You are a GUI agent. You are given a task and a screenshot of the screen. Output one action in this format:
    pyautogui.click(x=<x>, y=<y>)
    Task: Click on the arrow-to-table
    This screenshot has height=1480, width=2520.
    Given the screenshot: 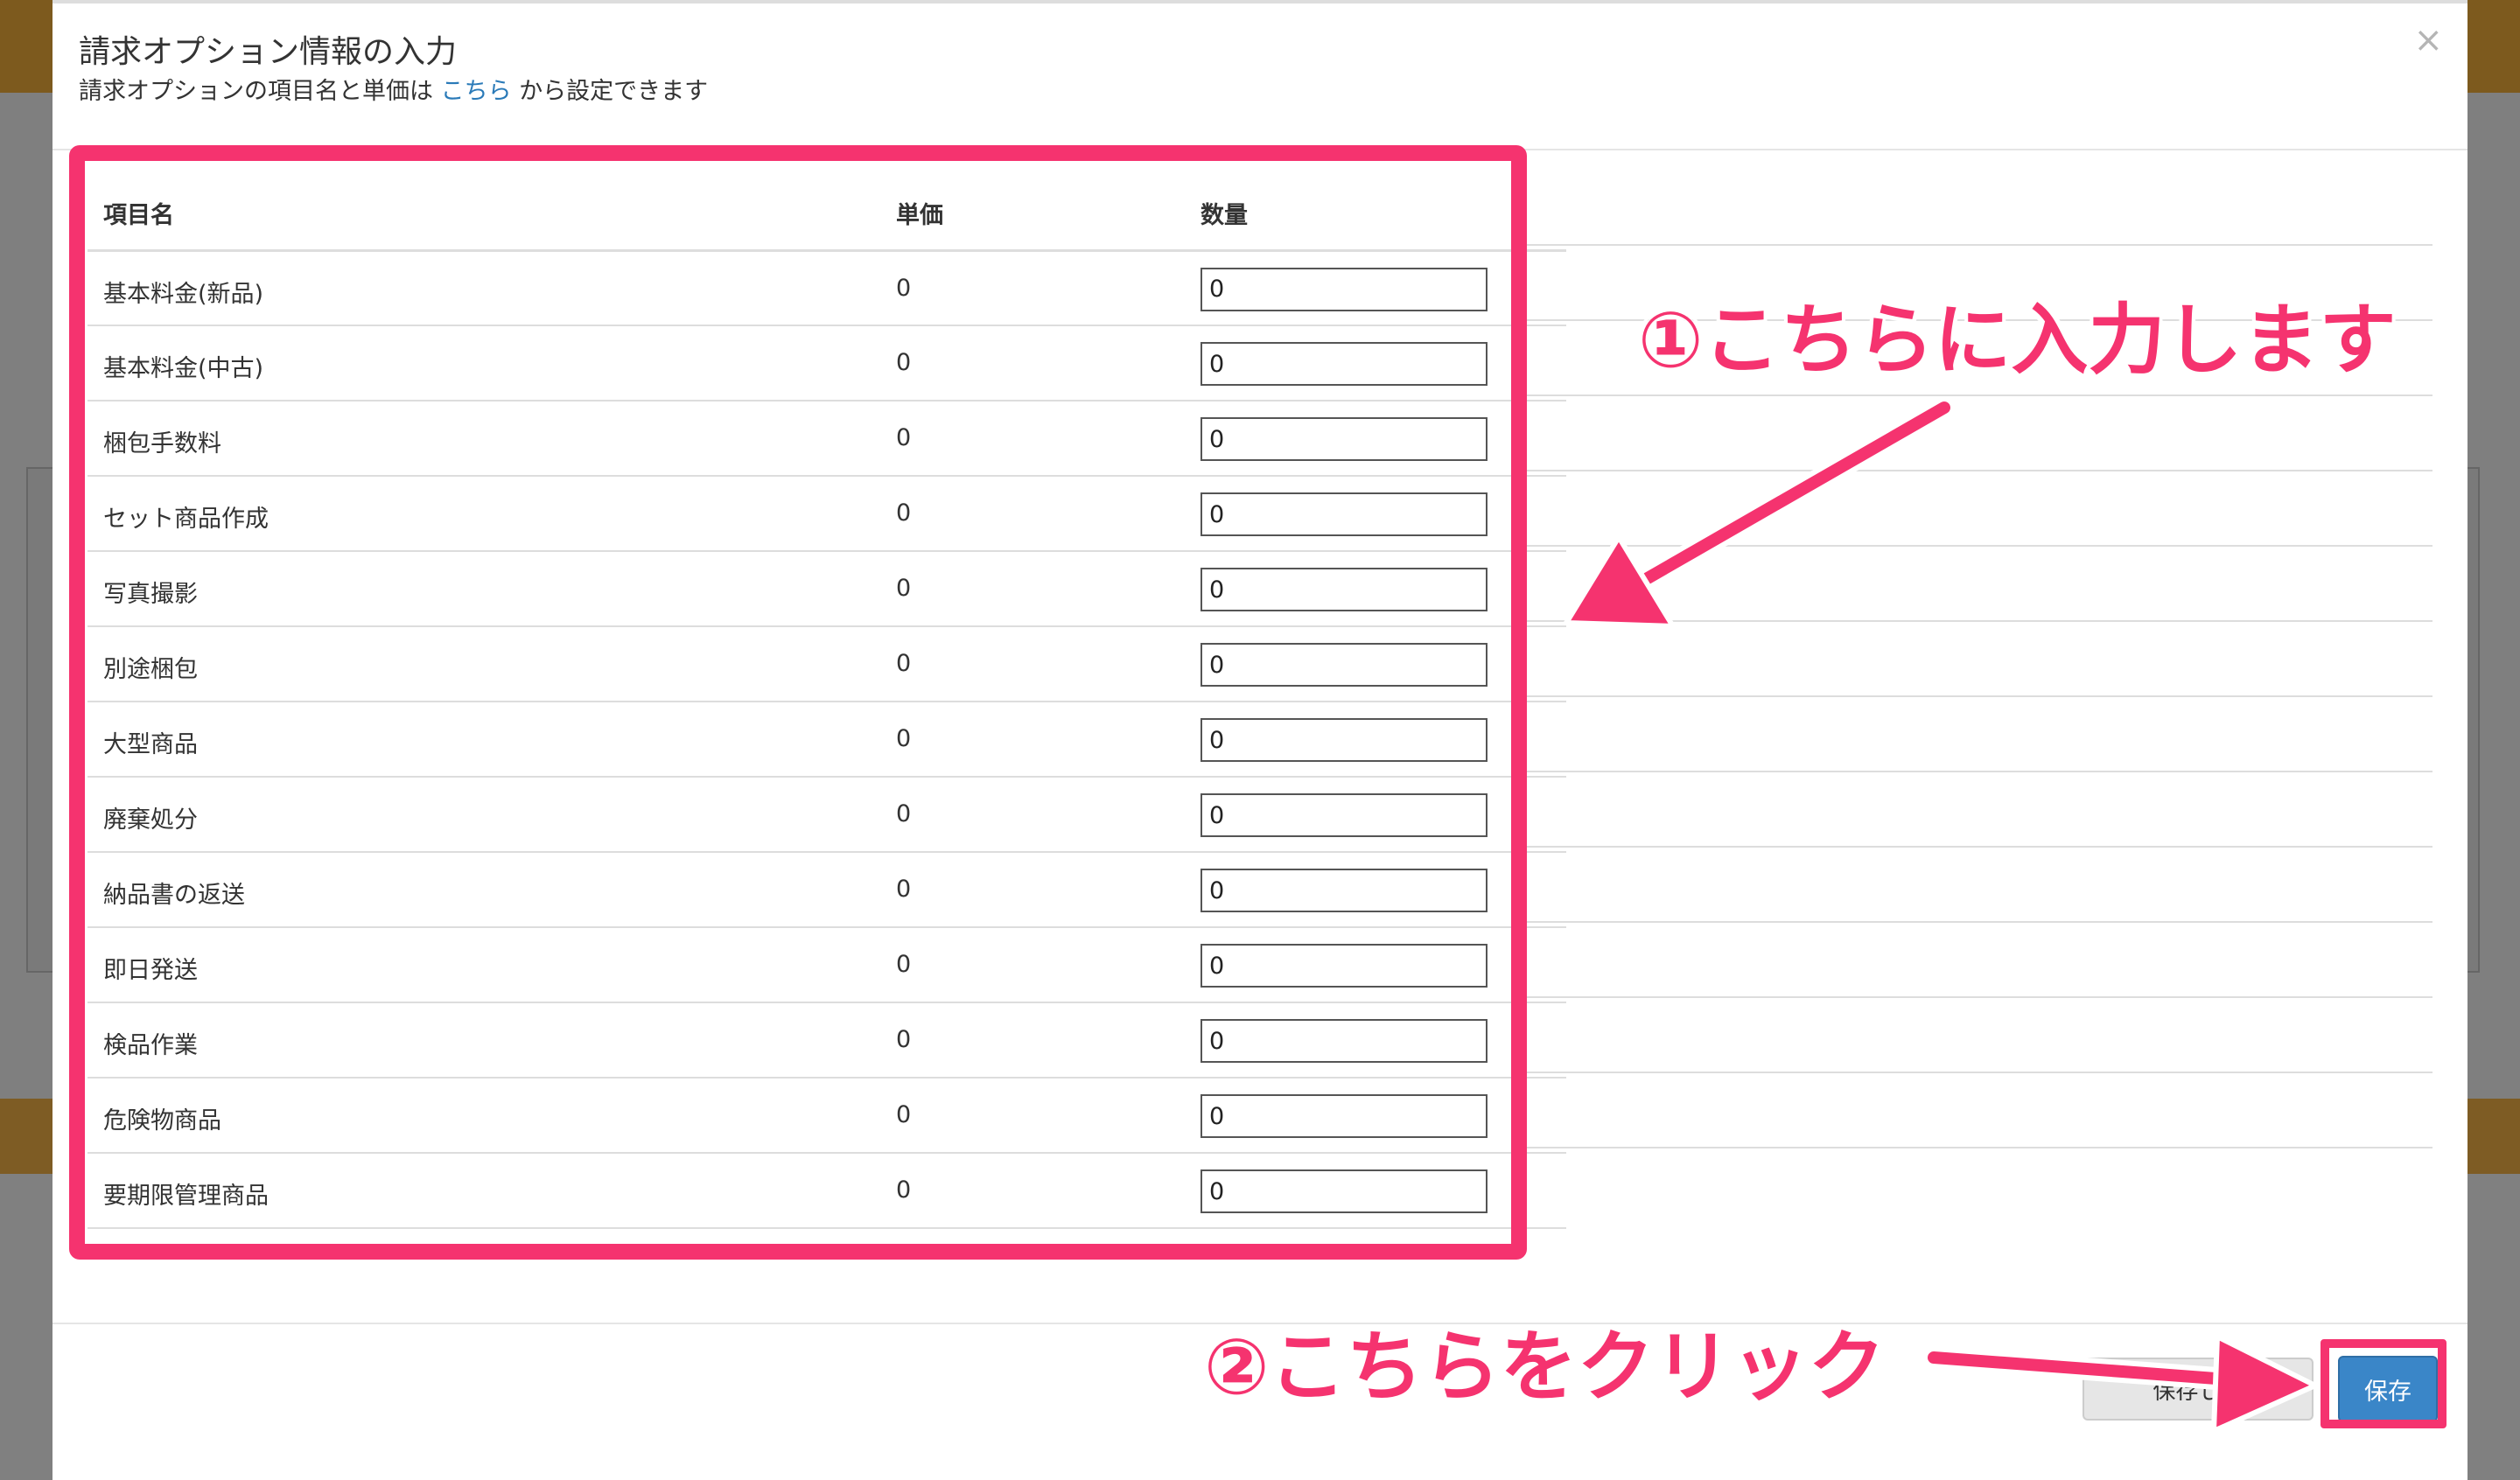 What is the action you would take?
    pyautogui.click(x=1760, y=512)
    